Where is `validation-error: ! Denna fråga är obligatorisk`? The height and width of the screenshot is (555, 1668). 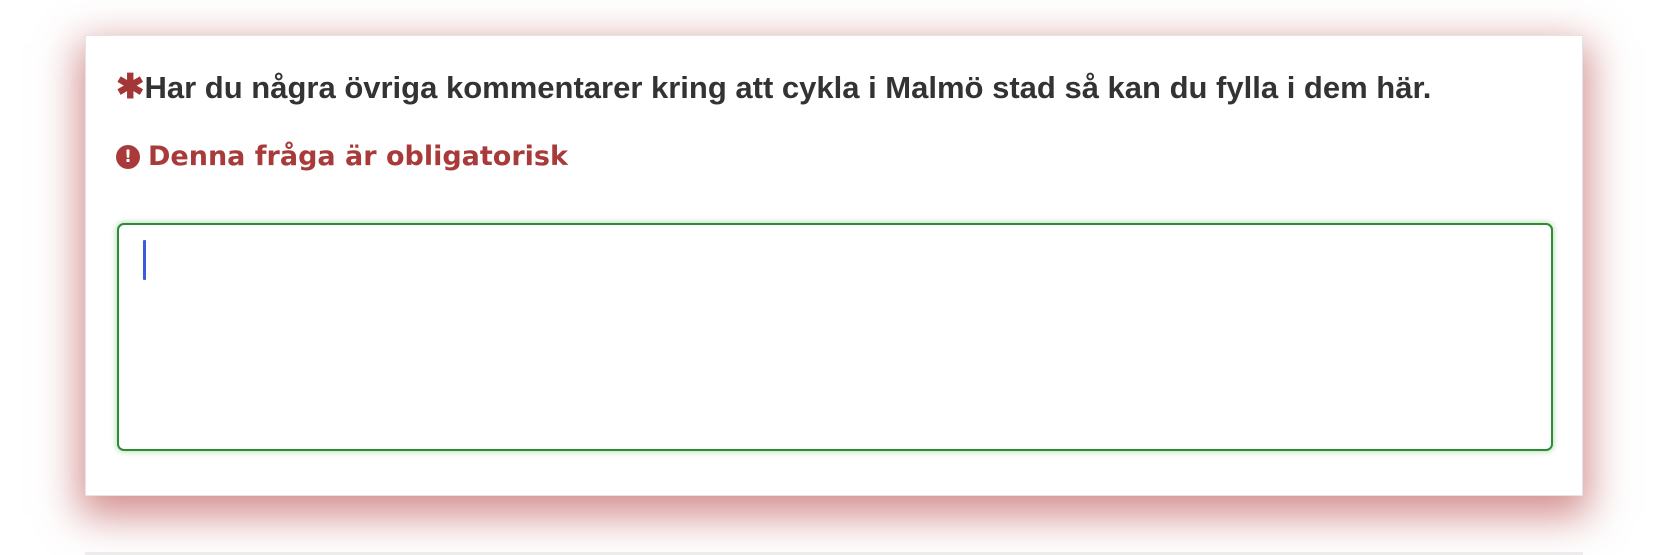
validation-error: ! Denna fråga är obligatorisk is located at coordinates (342, 157).